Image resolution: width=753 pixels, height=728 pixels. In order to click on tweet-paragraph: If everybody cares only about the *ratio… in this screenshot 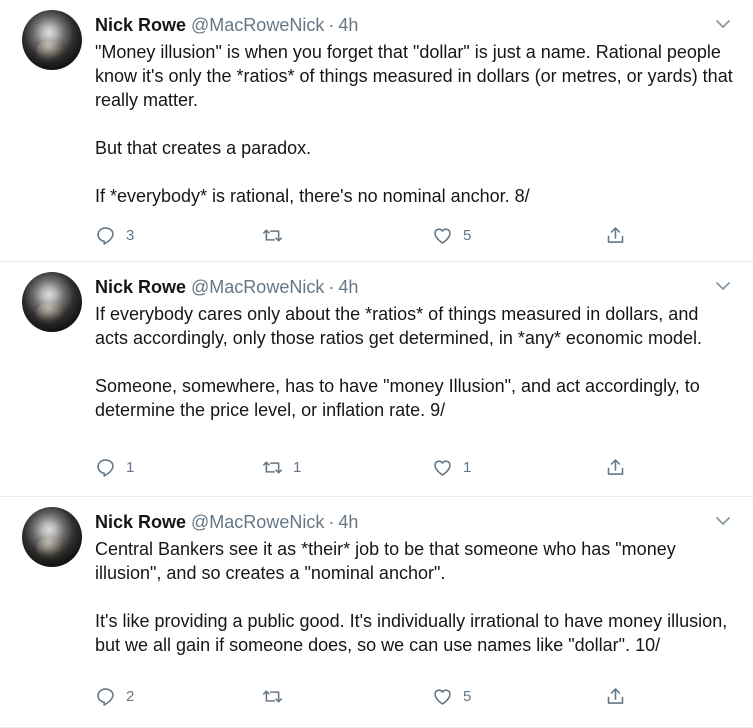, I will do `click(398, 326)`.